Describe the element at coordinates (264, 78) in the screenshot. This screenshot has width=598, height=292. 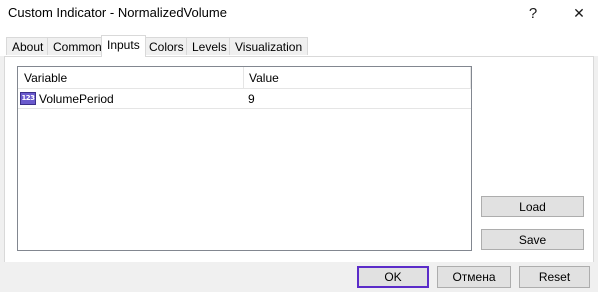
I see `column-header-value: Value` at that location.